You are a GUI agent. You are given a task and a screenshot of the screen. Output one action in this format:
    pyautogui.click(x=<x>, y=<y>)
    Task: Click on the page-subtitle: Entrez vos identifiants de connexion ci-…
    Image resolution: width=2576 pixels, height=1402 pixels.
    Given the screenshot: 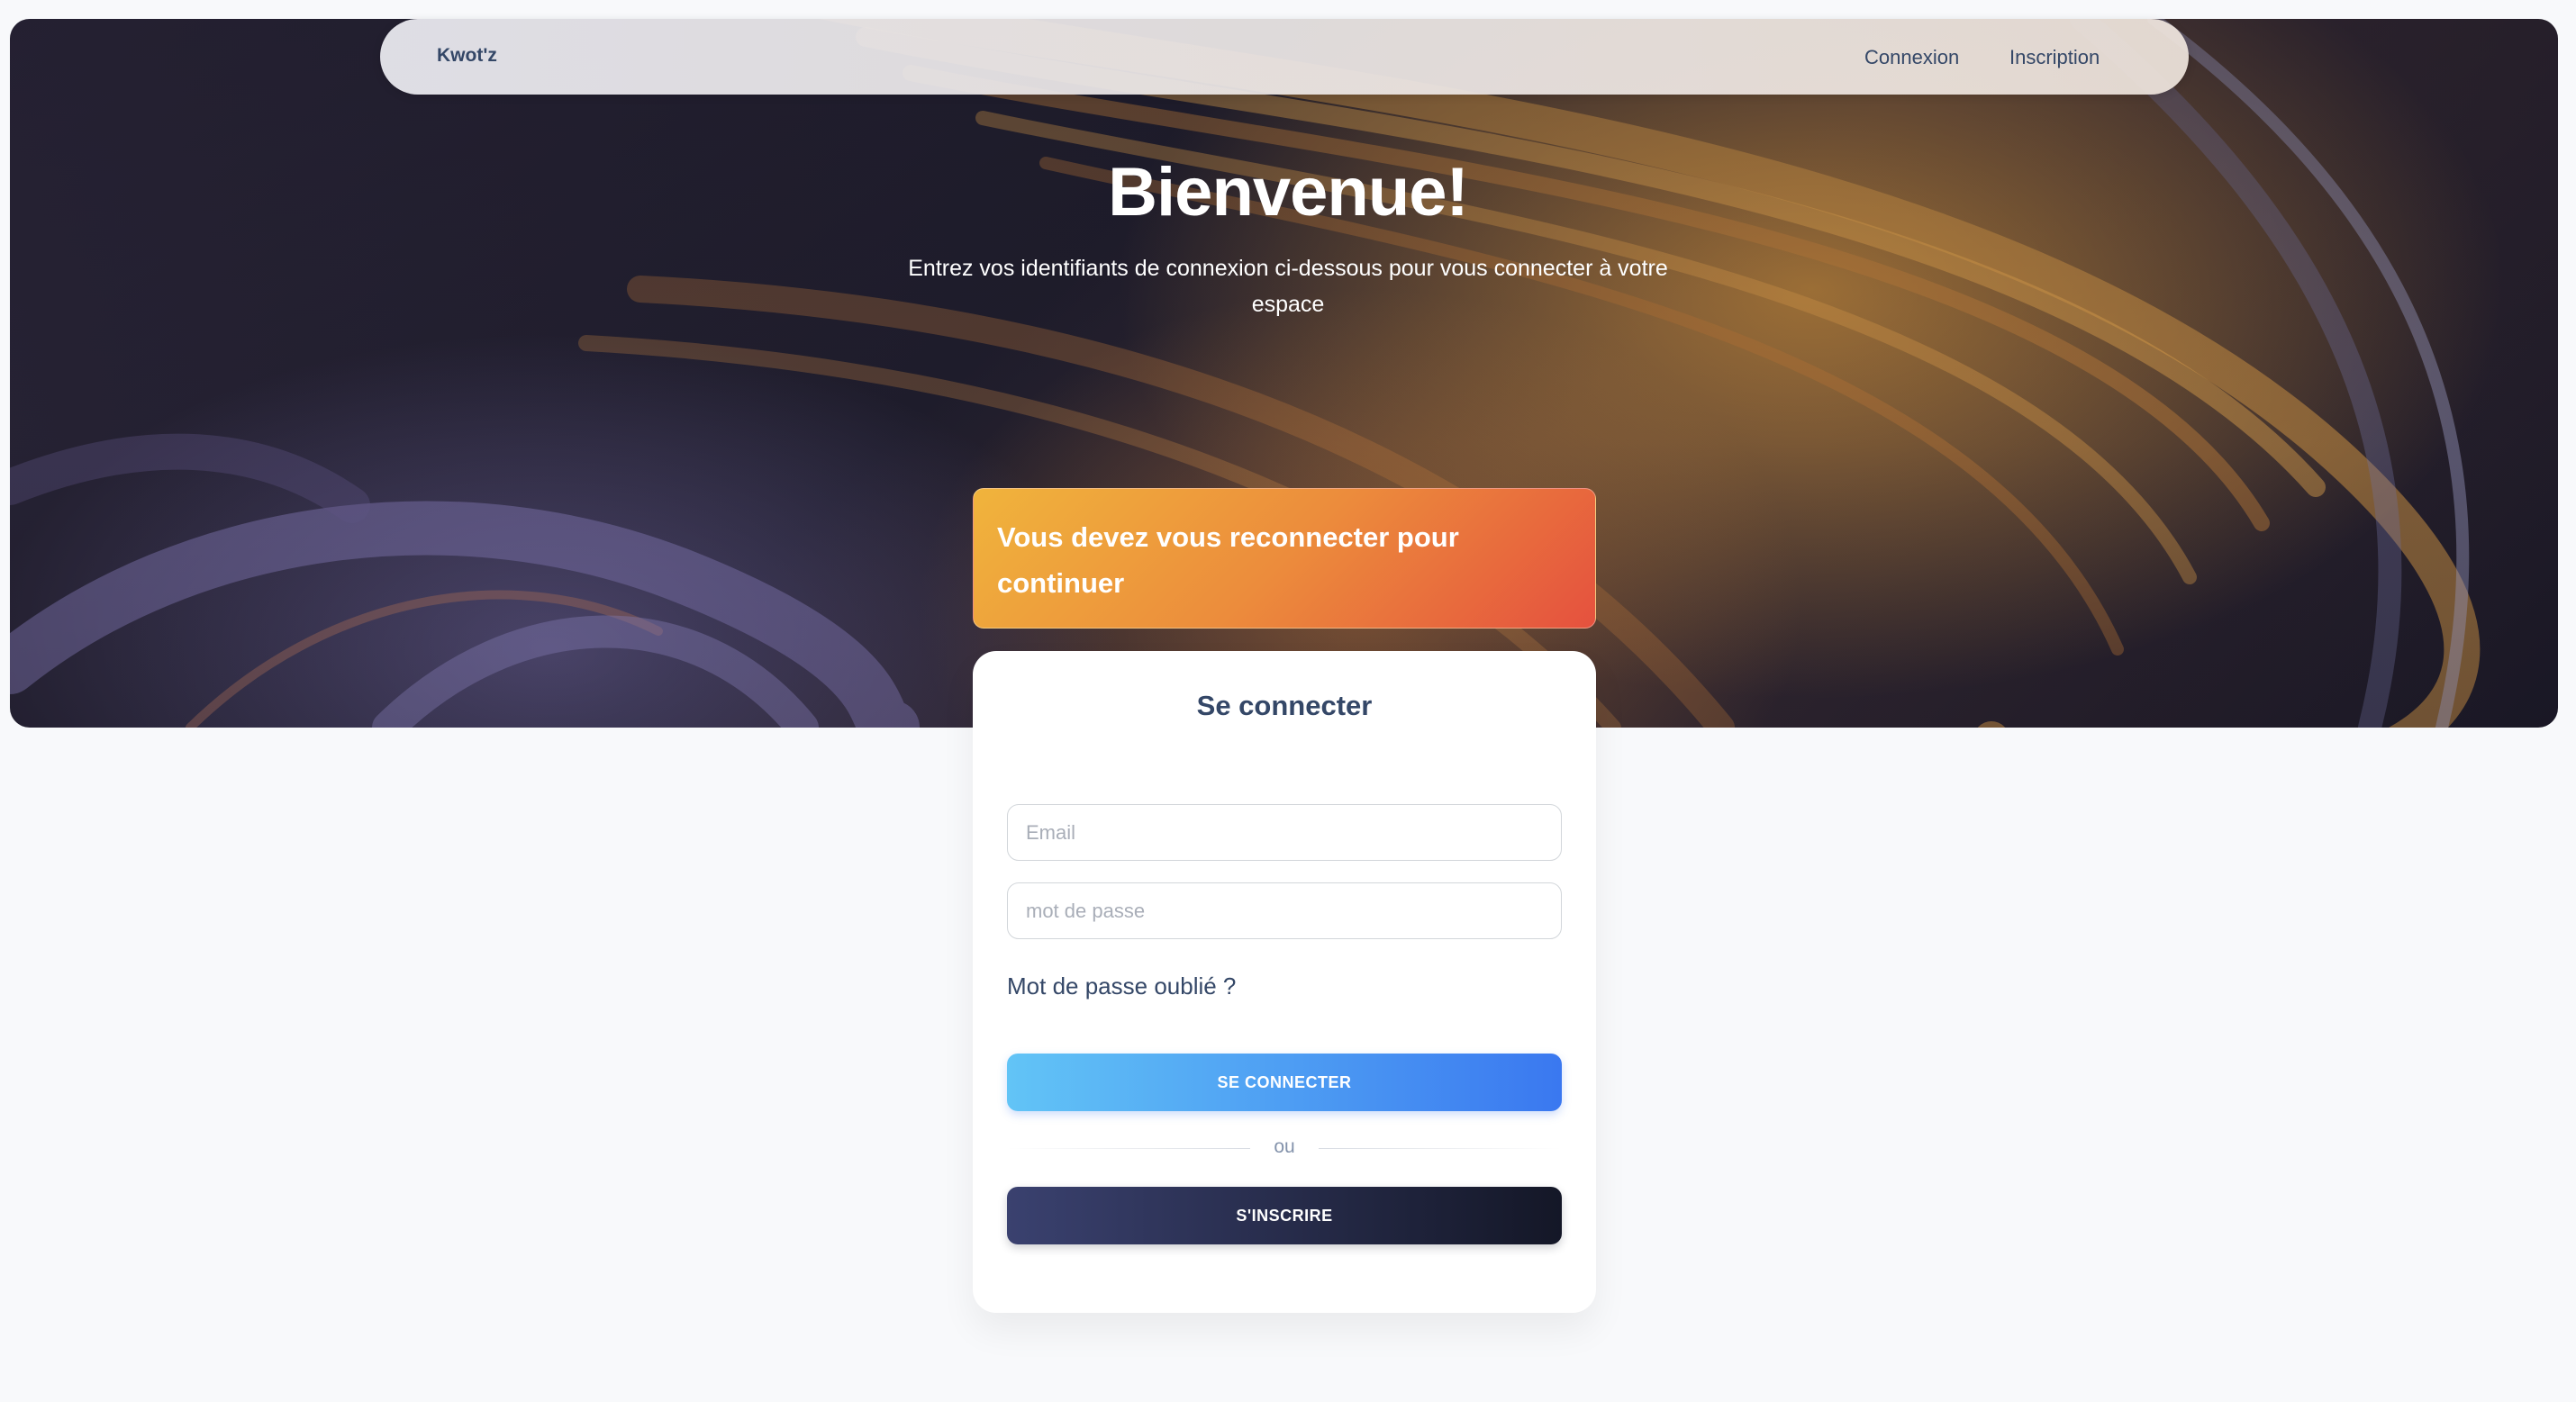 What is the action you would take?
    pyautogui.click(x=1288, y=286)
    